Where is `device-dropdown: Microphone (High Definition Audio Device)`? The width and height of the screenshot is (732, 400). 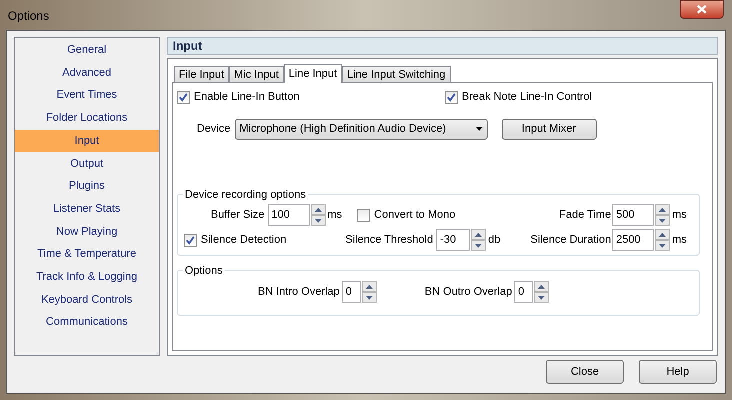 device-dropdown: Microphone (High Definition Audio Device) is located at coordinates (361, 129).